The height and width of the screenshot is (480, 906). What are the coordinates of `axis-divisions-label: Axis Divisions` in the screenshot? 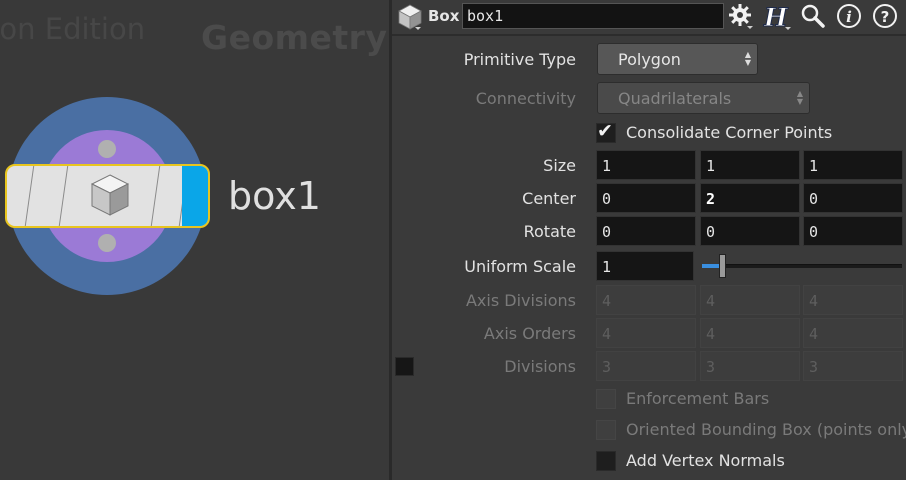 It's located at (520, 300).